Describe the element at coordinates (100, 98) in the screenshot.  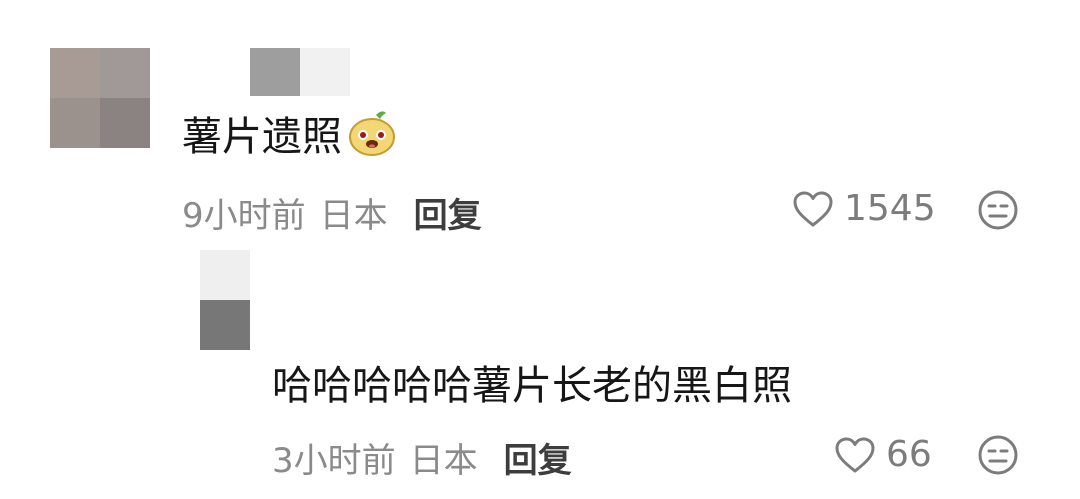
I see `avatar` at that location.